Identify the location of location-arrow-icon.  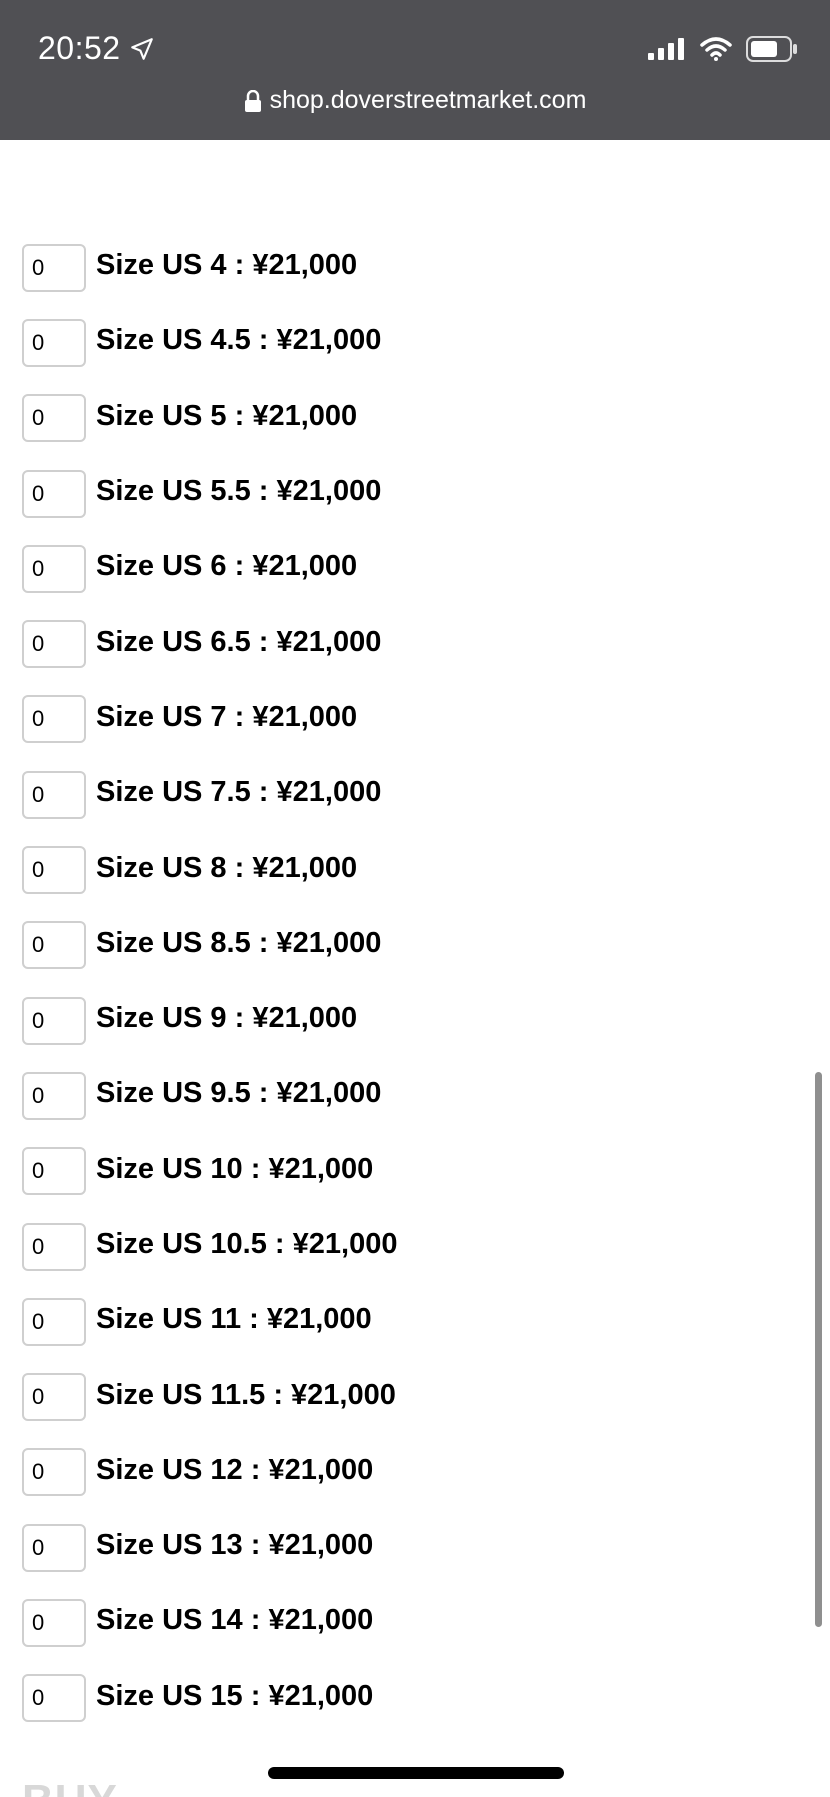
(141, 48).